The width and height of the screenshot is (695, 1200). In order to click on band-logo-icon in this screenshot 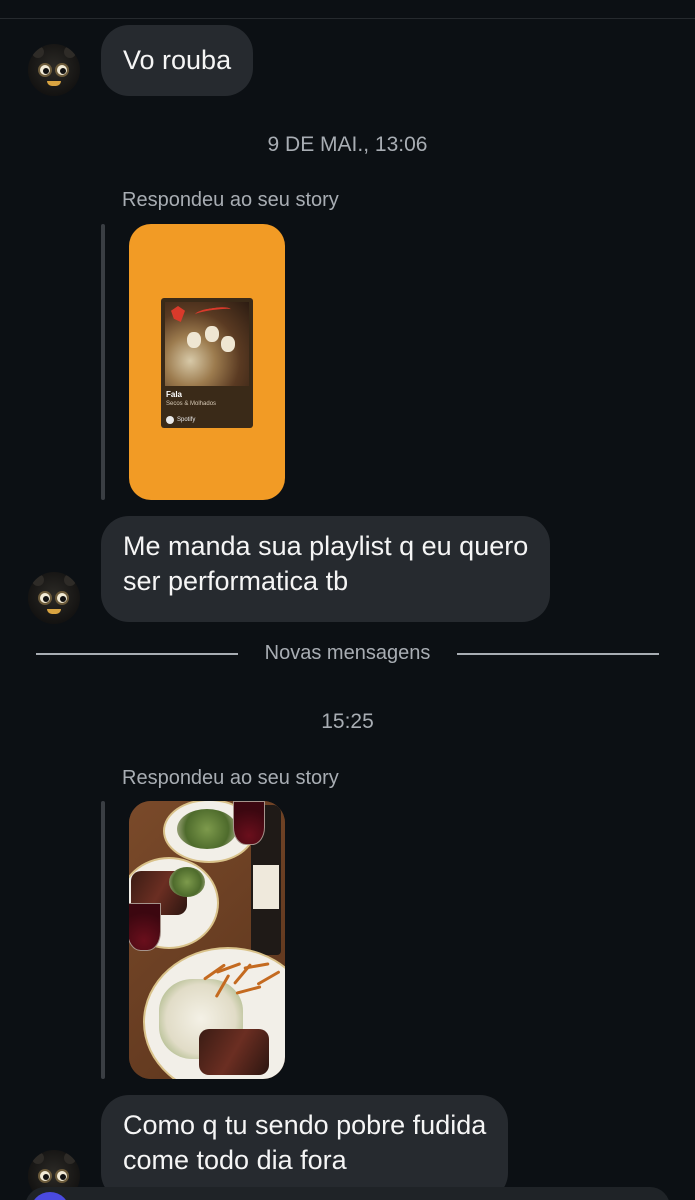, I will do `click(178, 314)`.